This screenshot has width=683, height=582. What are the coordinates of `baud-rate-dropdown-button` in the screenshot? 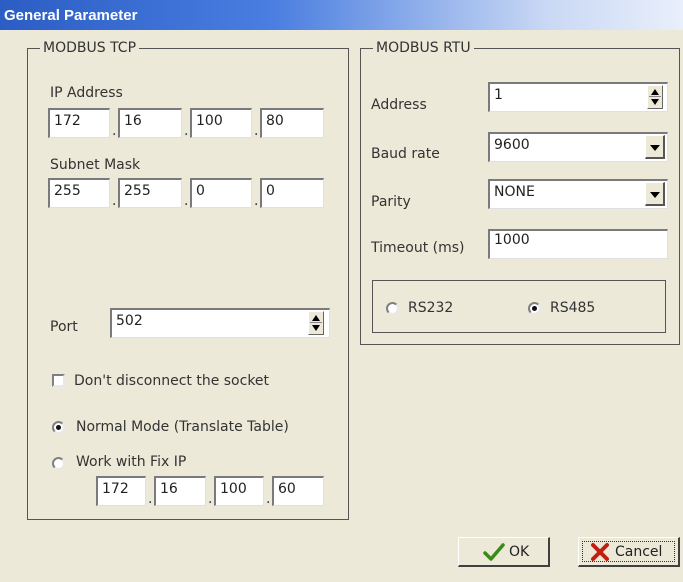 It's located at (655, 147).